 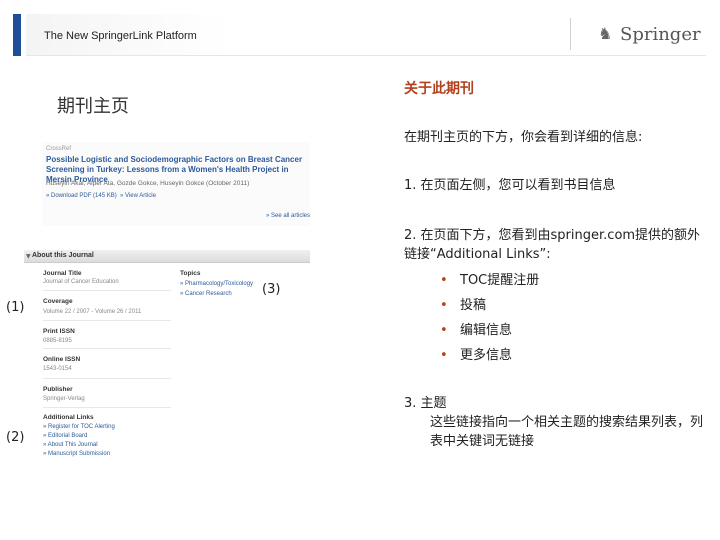 I want to click on crossref-label: CrossRef, so click(x=59, y=149).